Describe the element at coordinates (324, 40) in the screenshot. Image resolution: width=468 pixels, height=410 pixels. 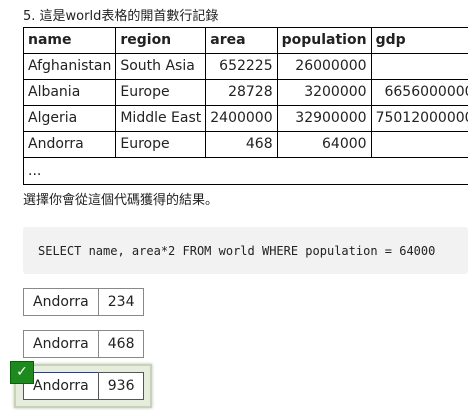
I see `column-header-population: population` at that location.